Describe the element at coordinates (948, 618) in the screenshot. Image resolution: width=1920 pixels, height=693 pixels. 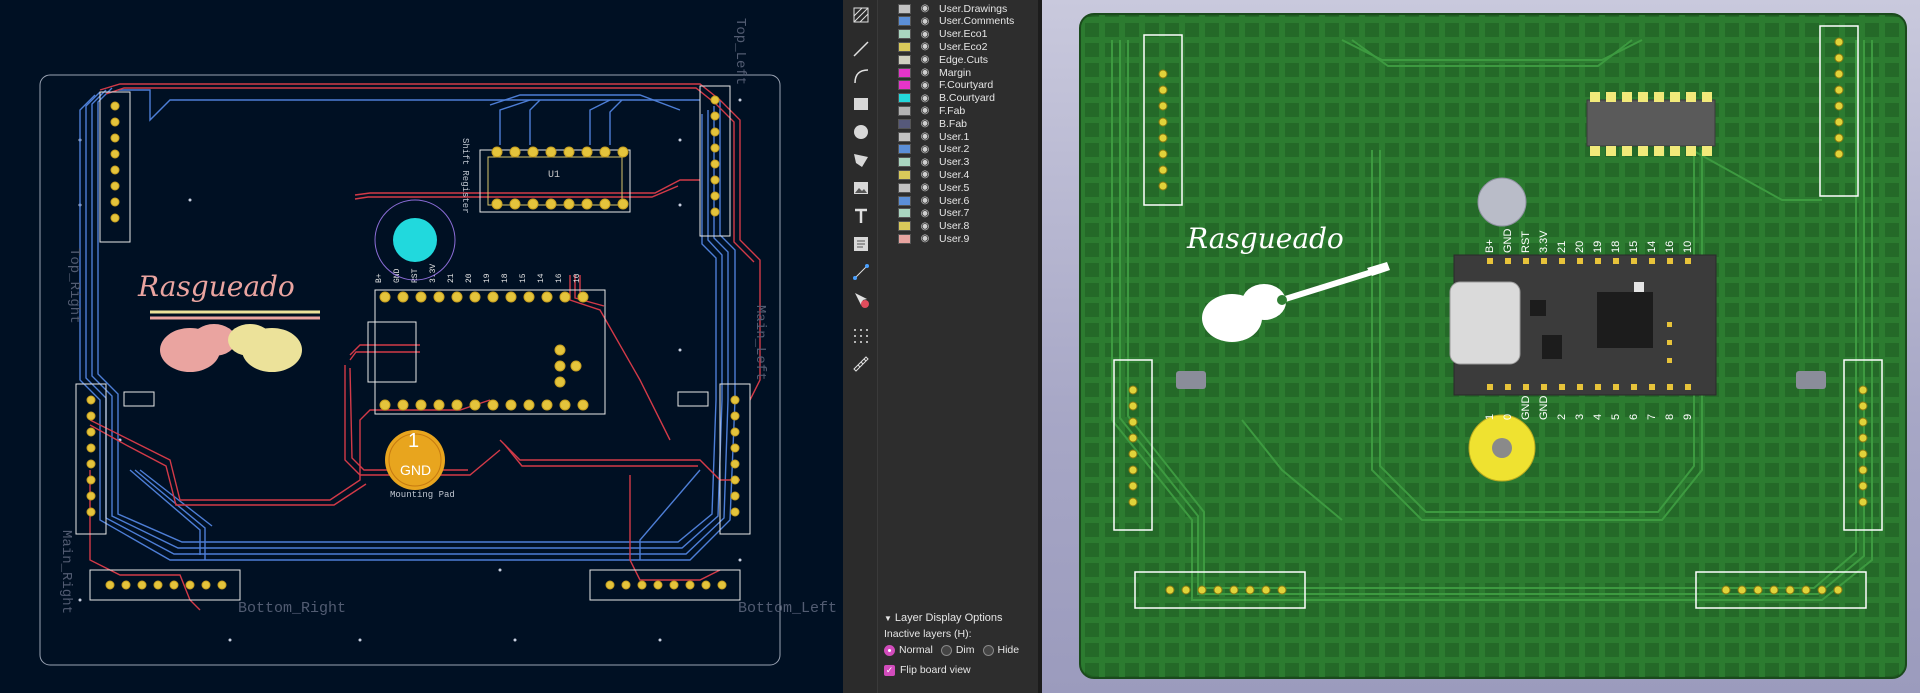
I see `layer-display-options-title: Layer Display Options` at that location.